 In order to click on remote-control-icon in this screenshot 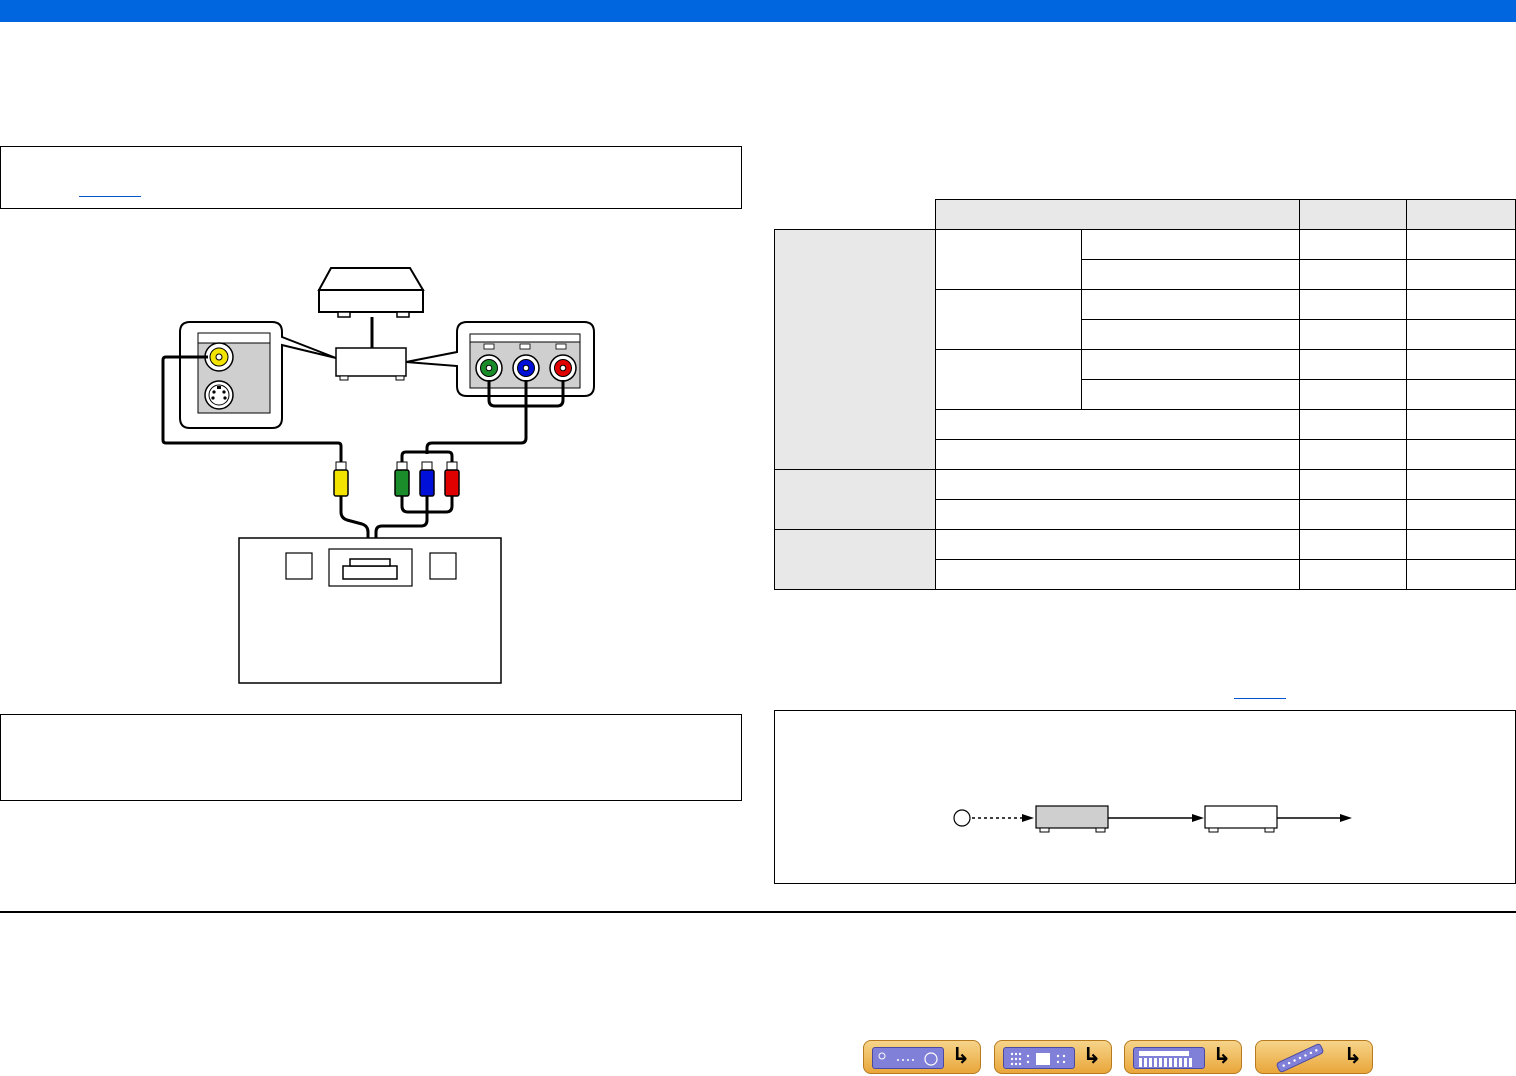, I will do `click(1300, 1058)`.